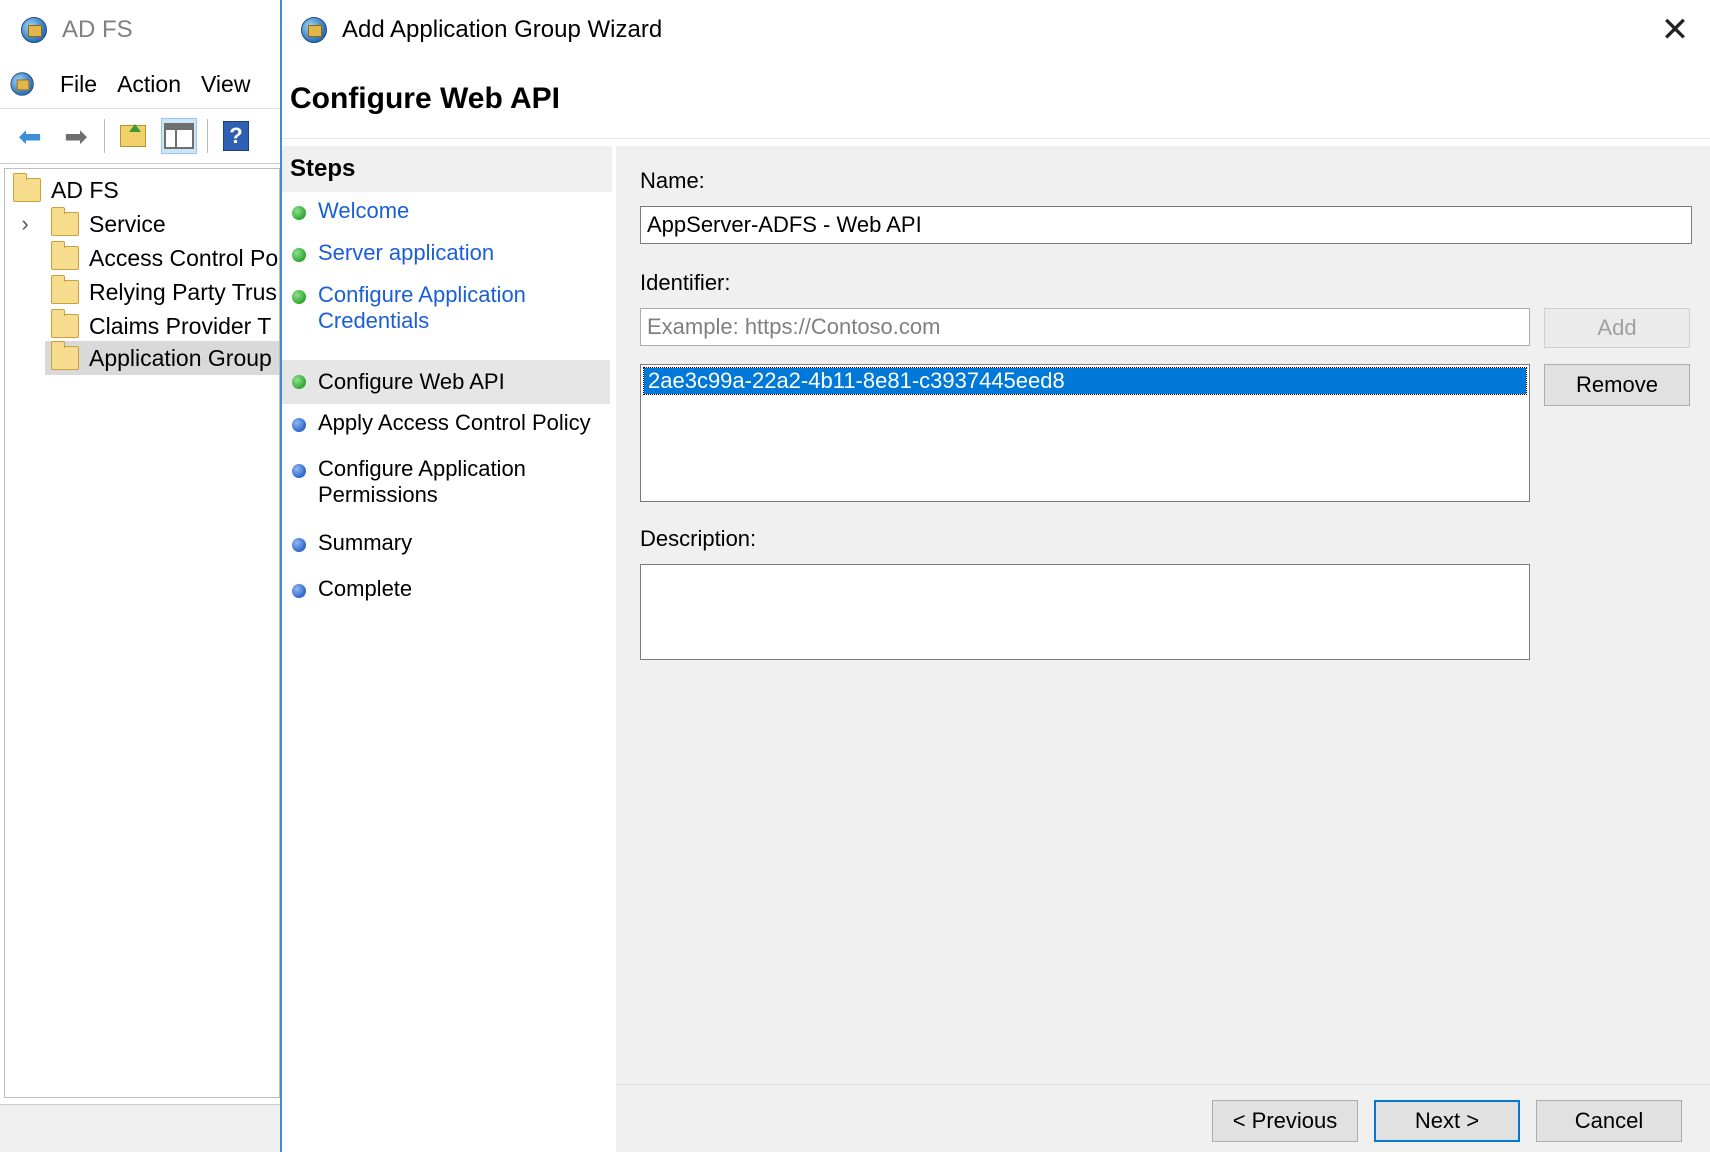 The width and height of the screenshot is (1710, 1152). Describe the element at coordinates (454, 422) in the screenshot. I see `step-label: Apply Access Control Policy` at that location.